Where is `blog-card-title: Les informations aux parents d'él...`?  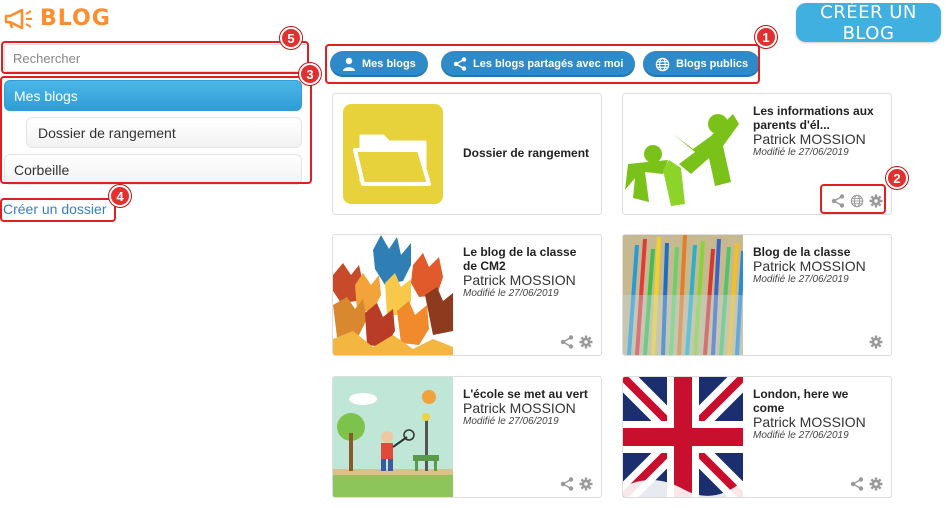 blog-card-title: Les informations aux parents d'él... is located at coordinates (813, 118).